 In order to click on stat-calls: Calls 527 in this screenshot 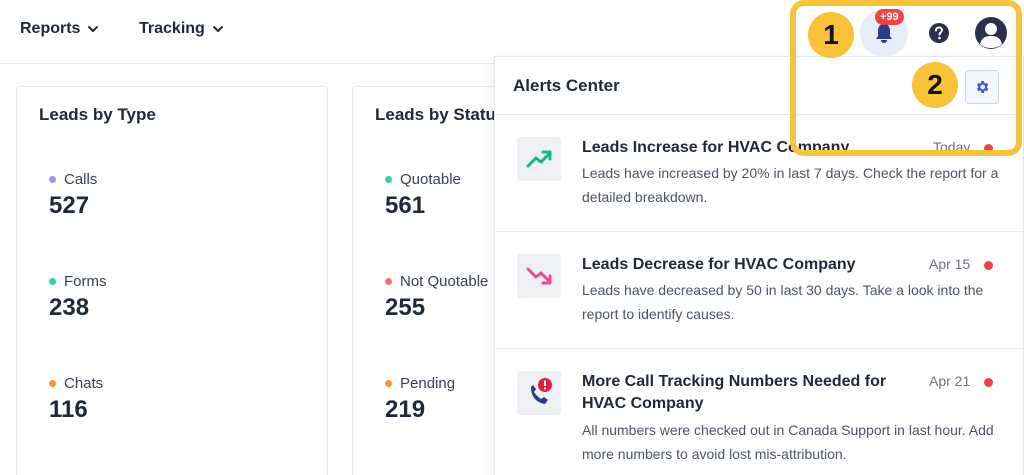, I will do `click(73, 195)`.